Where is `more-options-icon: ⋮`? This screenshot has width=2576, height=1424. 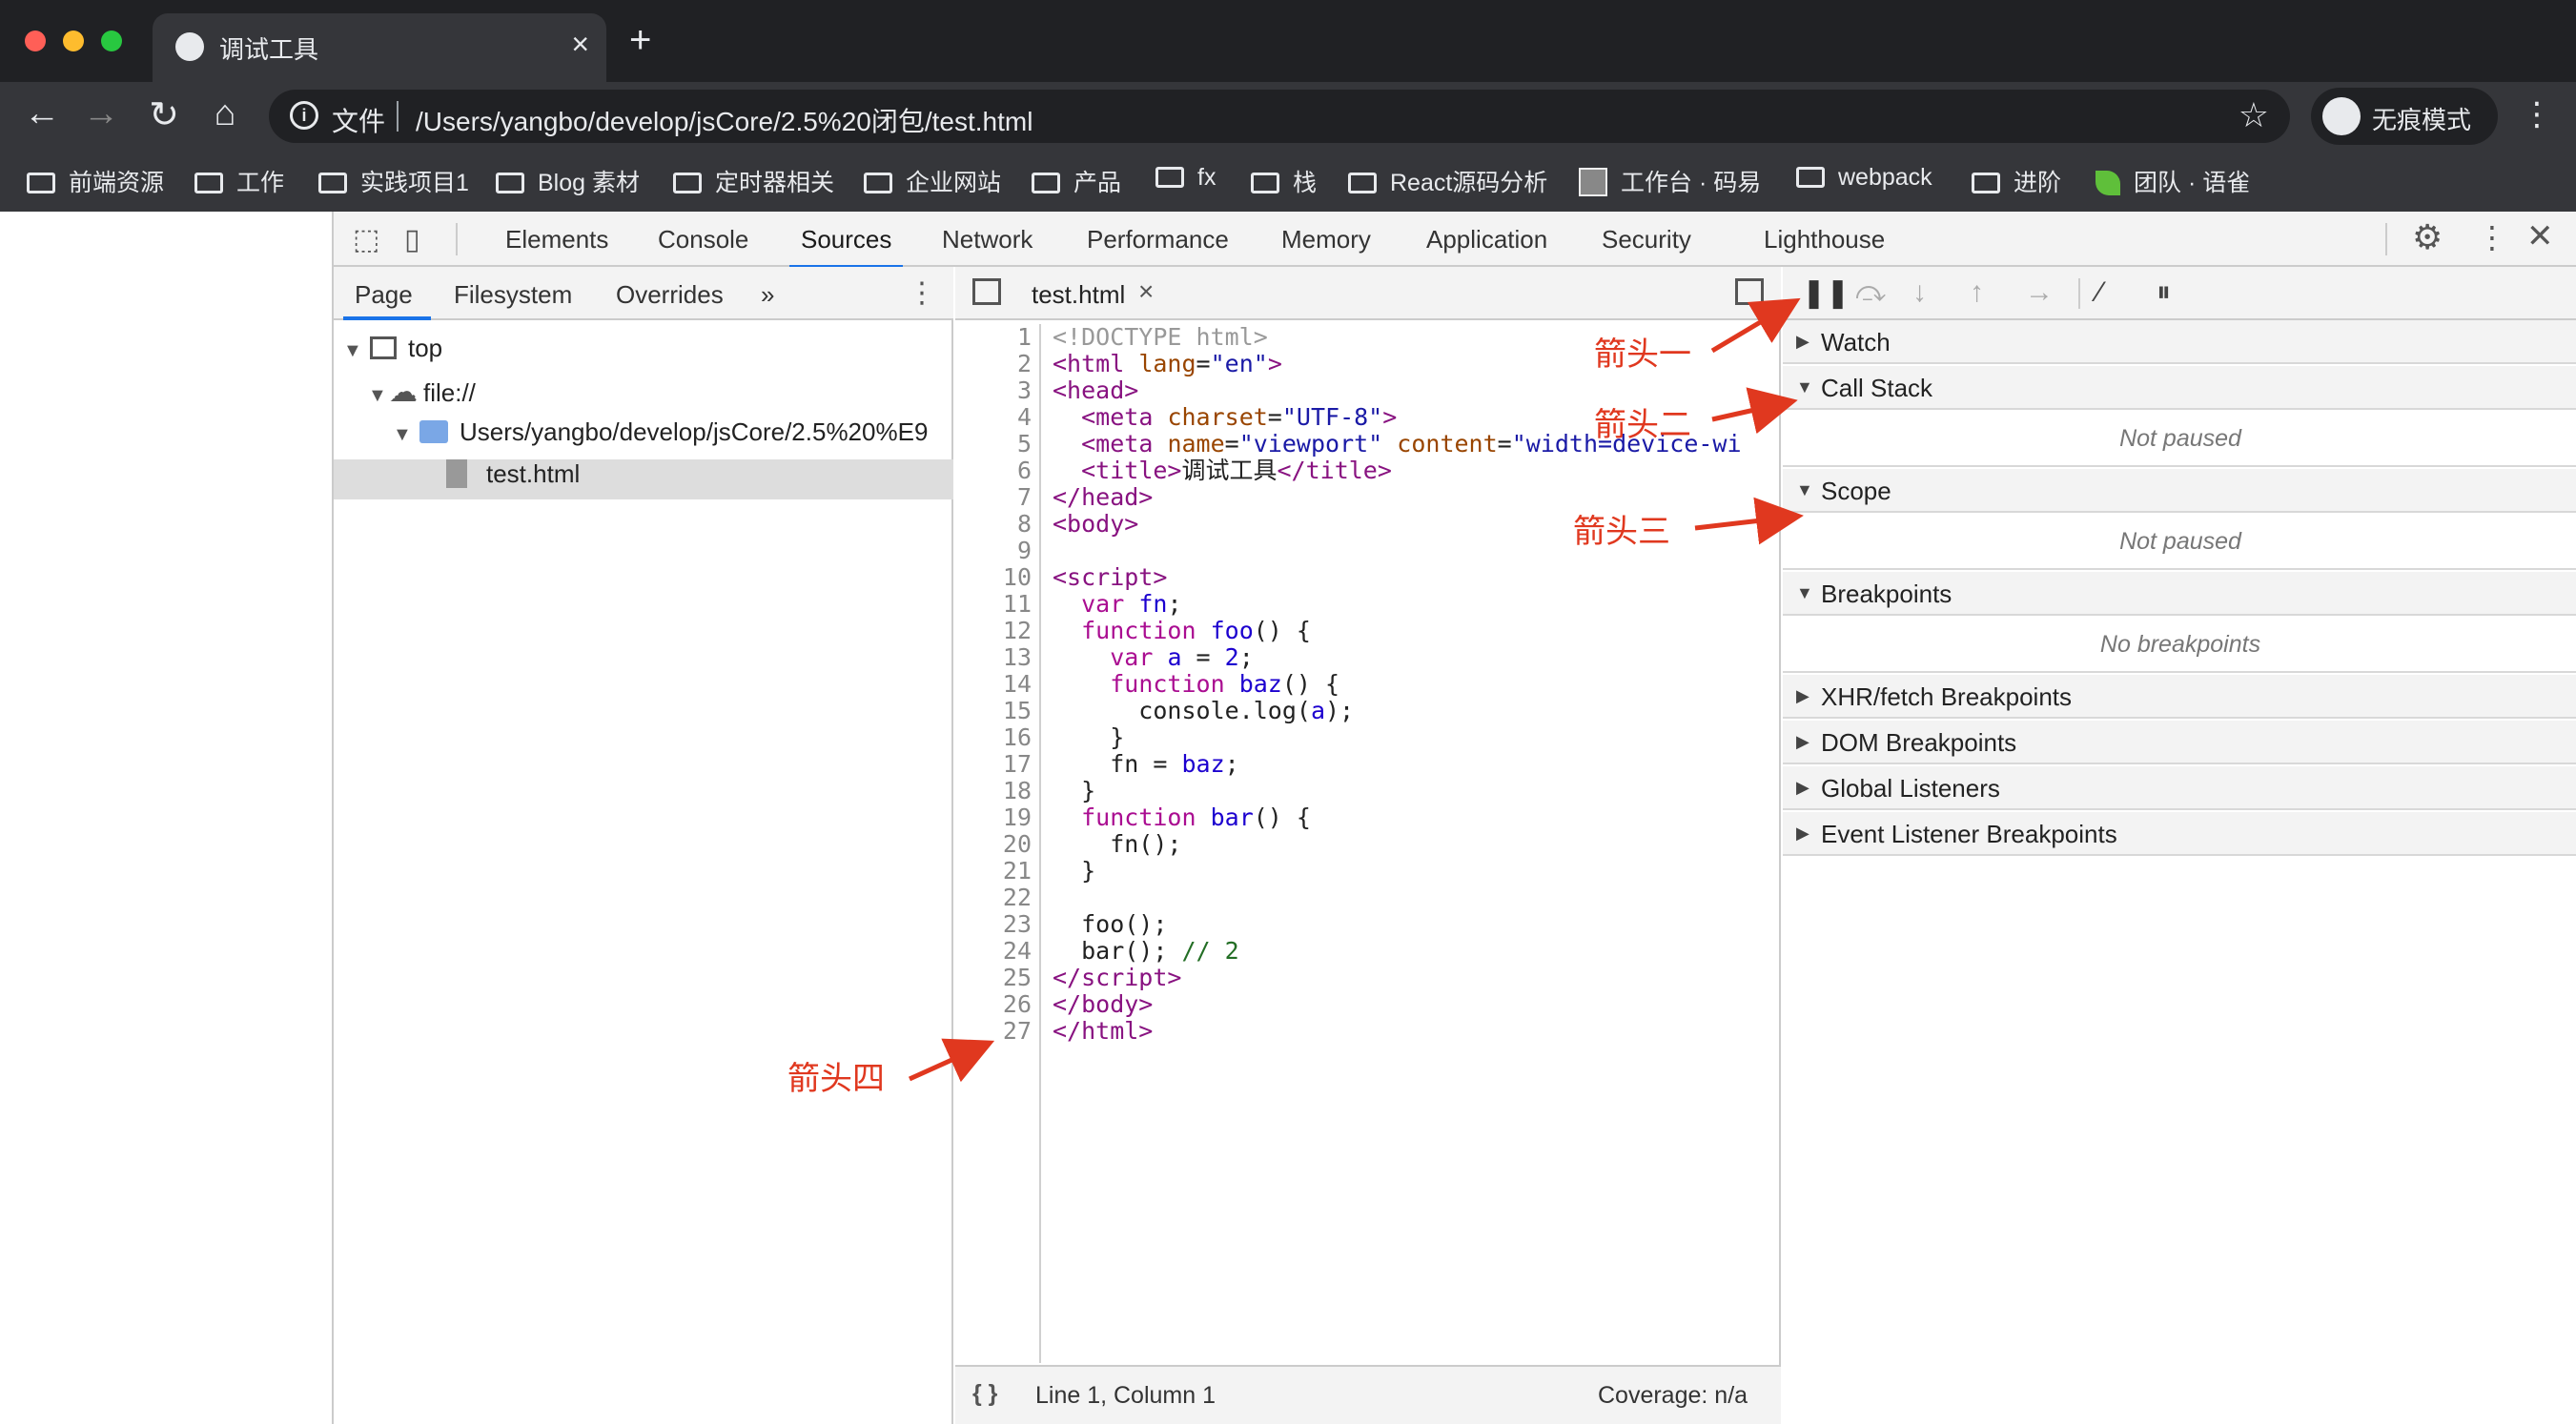
more-options-icon: ⋮ is located at coordinates (2492, 237).